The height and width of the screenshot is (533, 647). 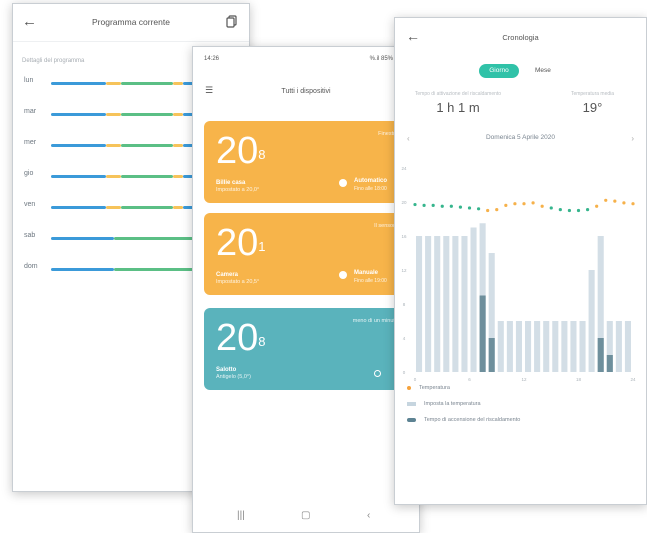 What do you see at coordinates (524, 379) in the screenshot?
I see `x-tick-label: 12` at bounding box center [524, 379].